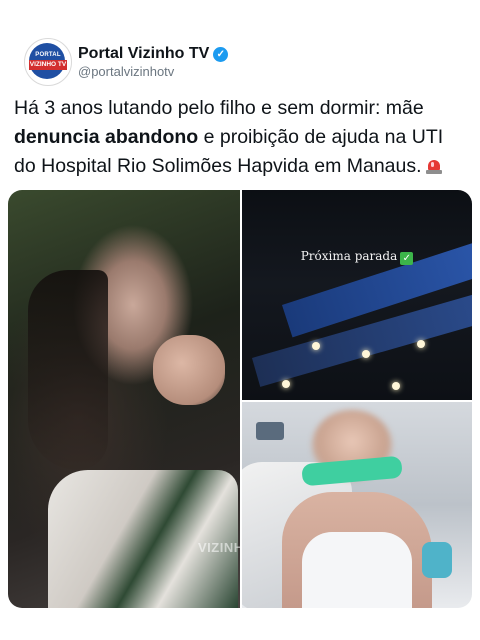  What do you see at coordinates (357, 570) in the screenshot?
I see `diaper-shape` at bounding box center [357, 570].